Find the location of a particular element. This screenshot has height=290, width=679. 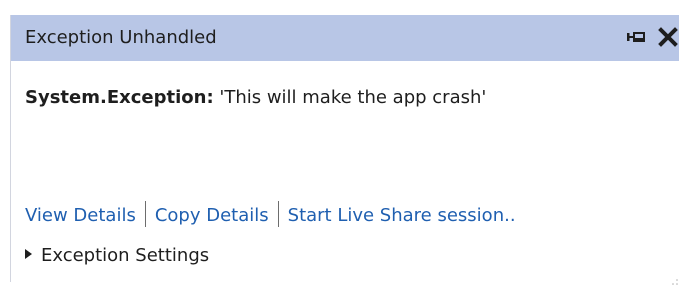

copy-details-link: Copy Details is located at coordinates (212, 215).